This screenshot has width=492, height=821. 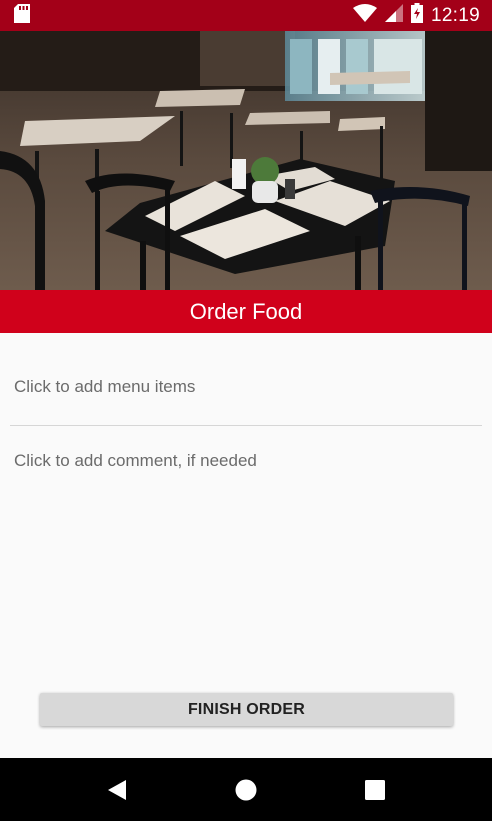 I want to click on navigation-bar, so click(x=246, y=789).